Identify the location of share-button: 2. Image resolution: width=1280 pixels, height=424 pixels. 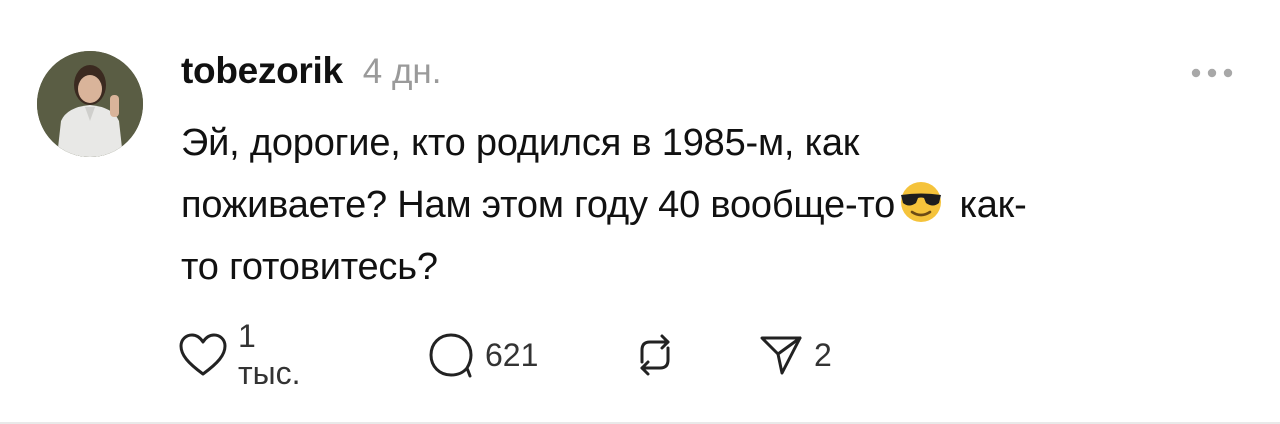
(795, 355).